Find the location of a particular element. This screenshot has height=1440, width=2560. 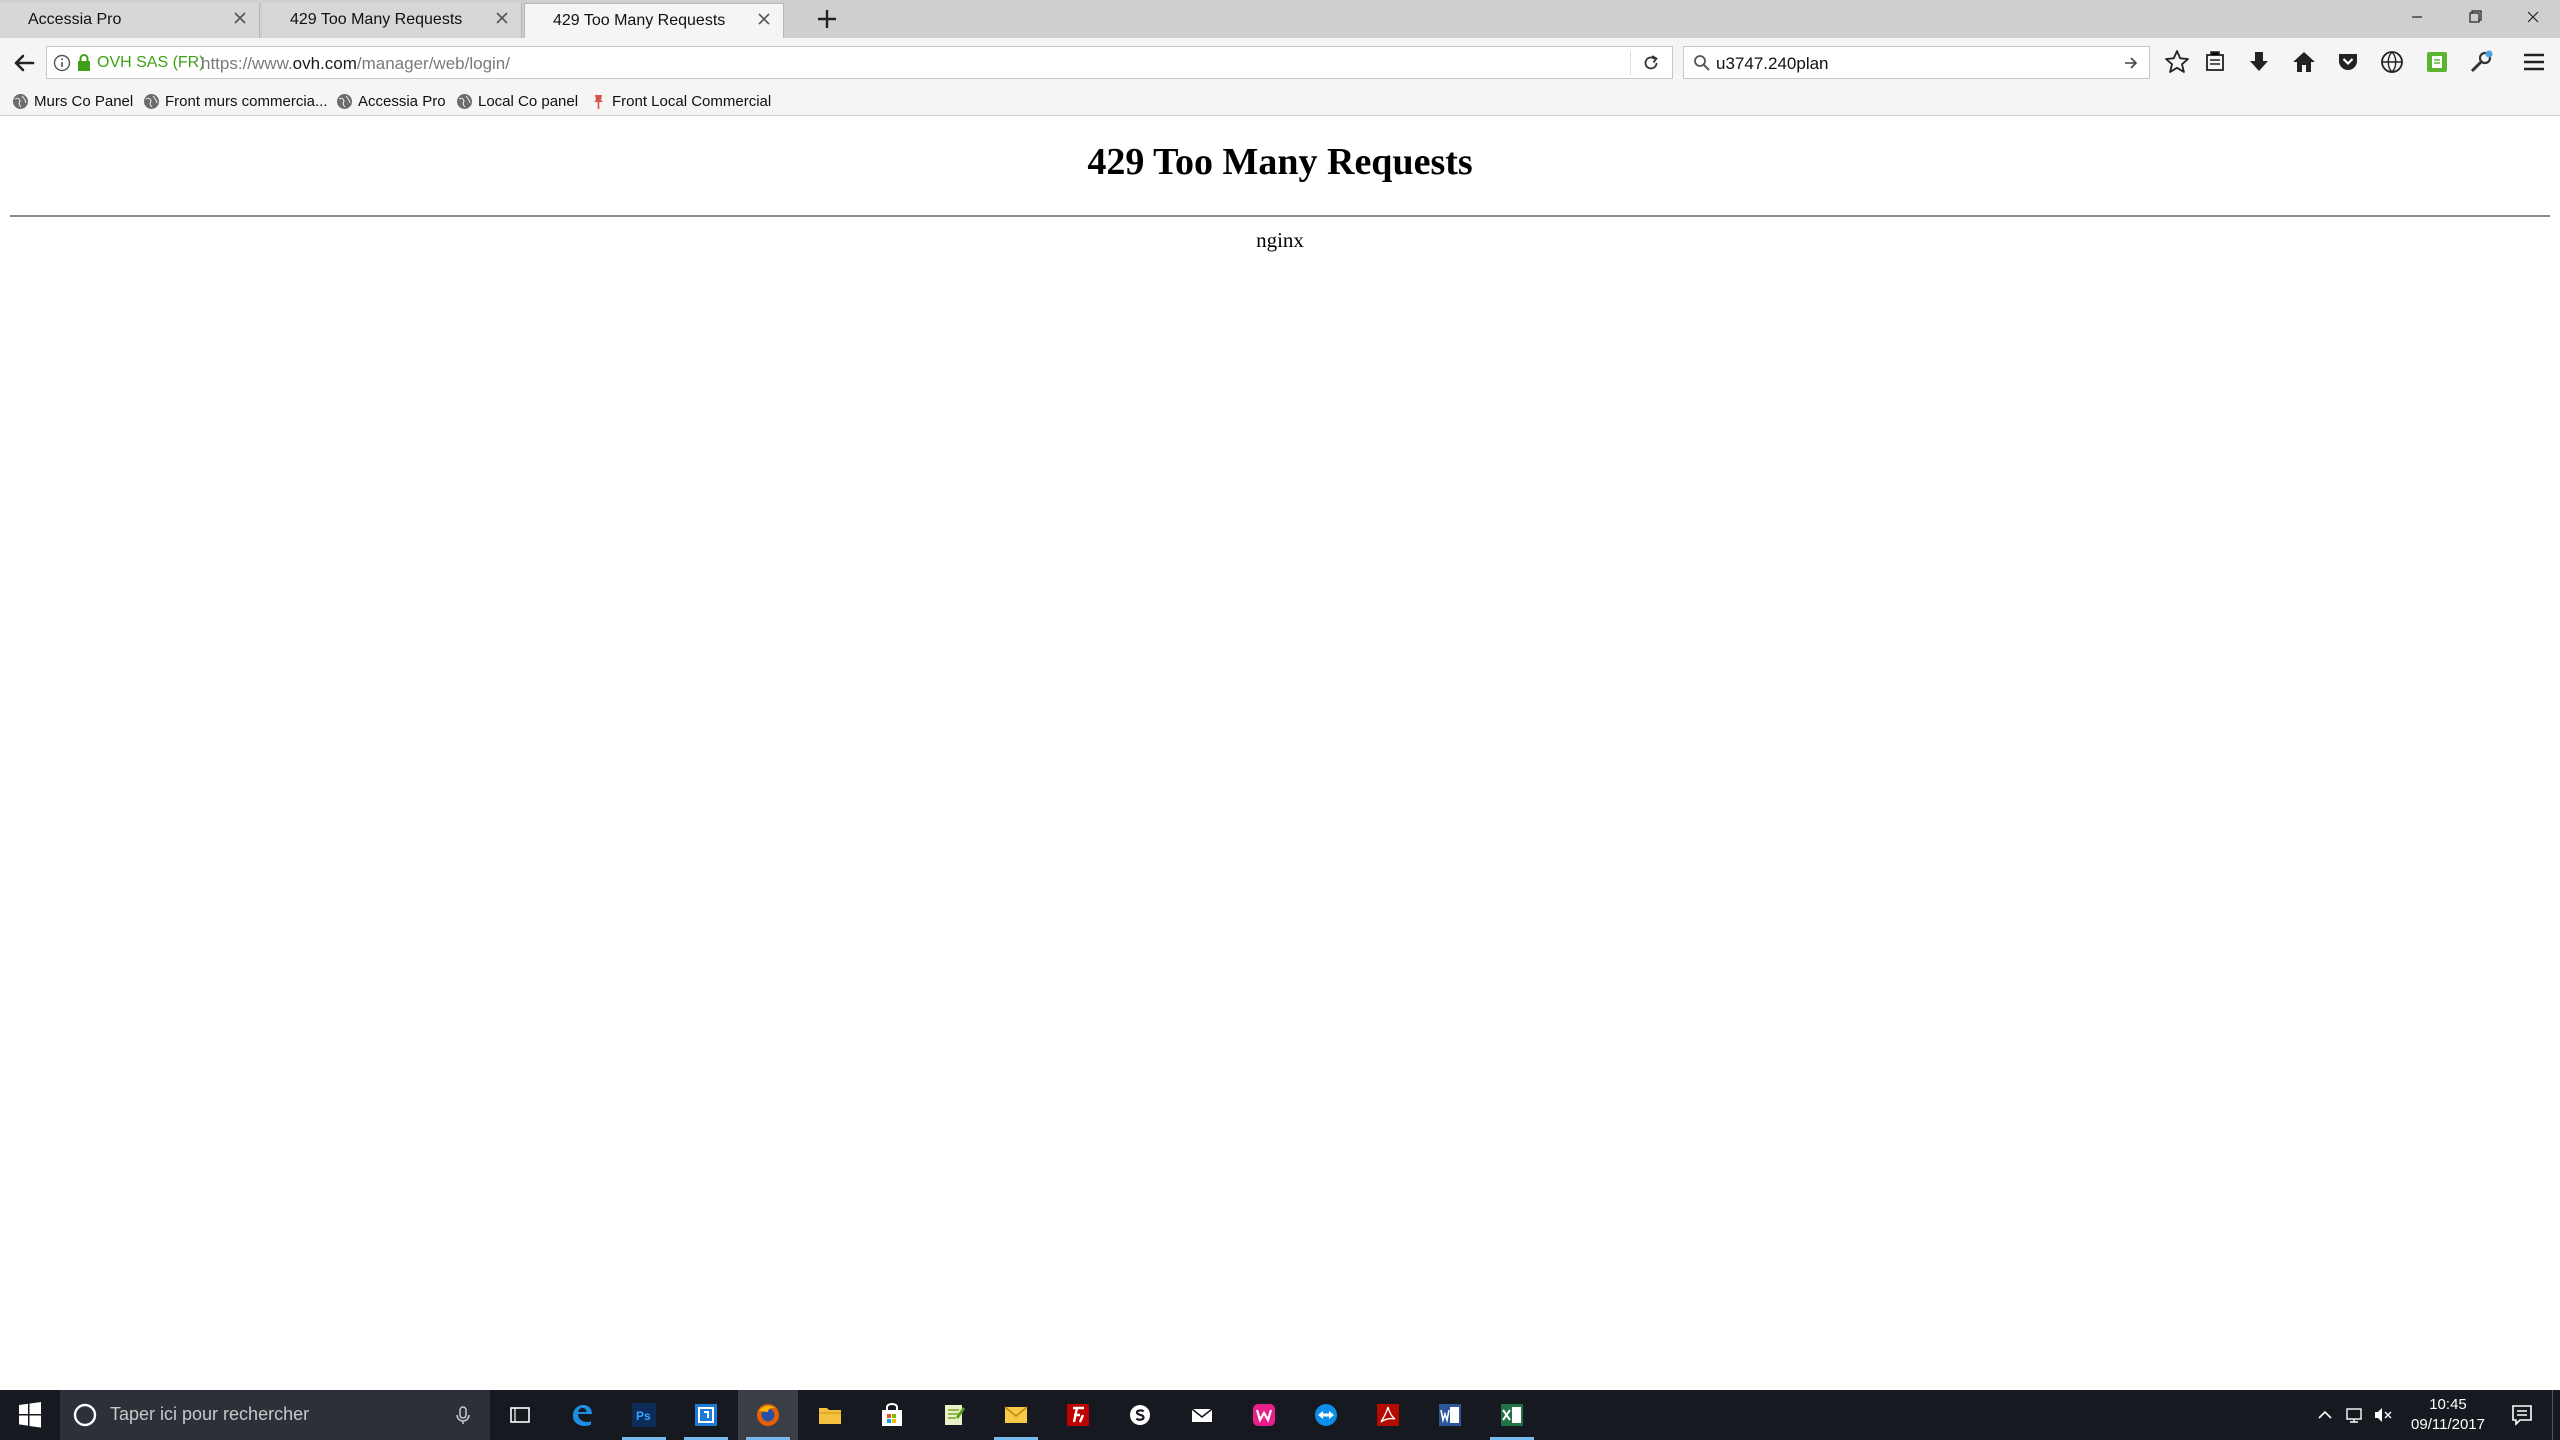

restore-icon is located at coordinates (2475, 18).